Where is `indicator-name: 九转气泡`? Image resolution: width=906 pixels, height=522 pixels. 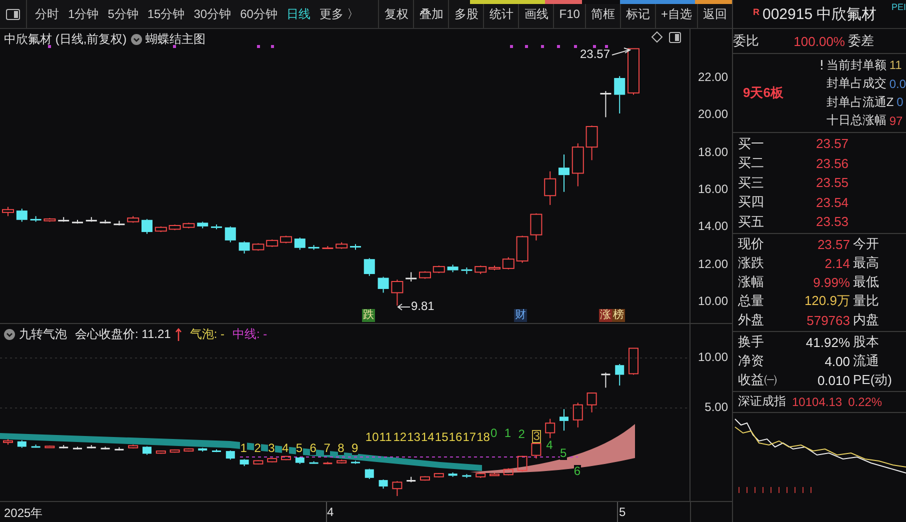 indicator-name: 九转气泡 is located at coordinates (43, 334).